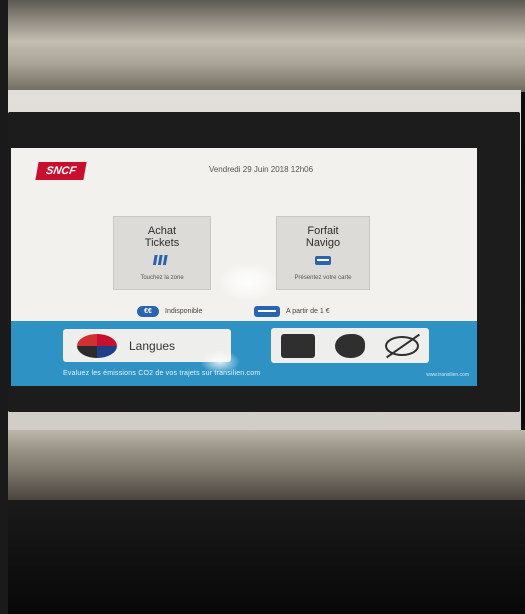 The image size is (525, 614). Describe the element at coordinates (267, 311) in the screenshot. I see `bank-card-icon` at that location.